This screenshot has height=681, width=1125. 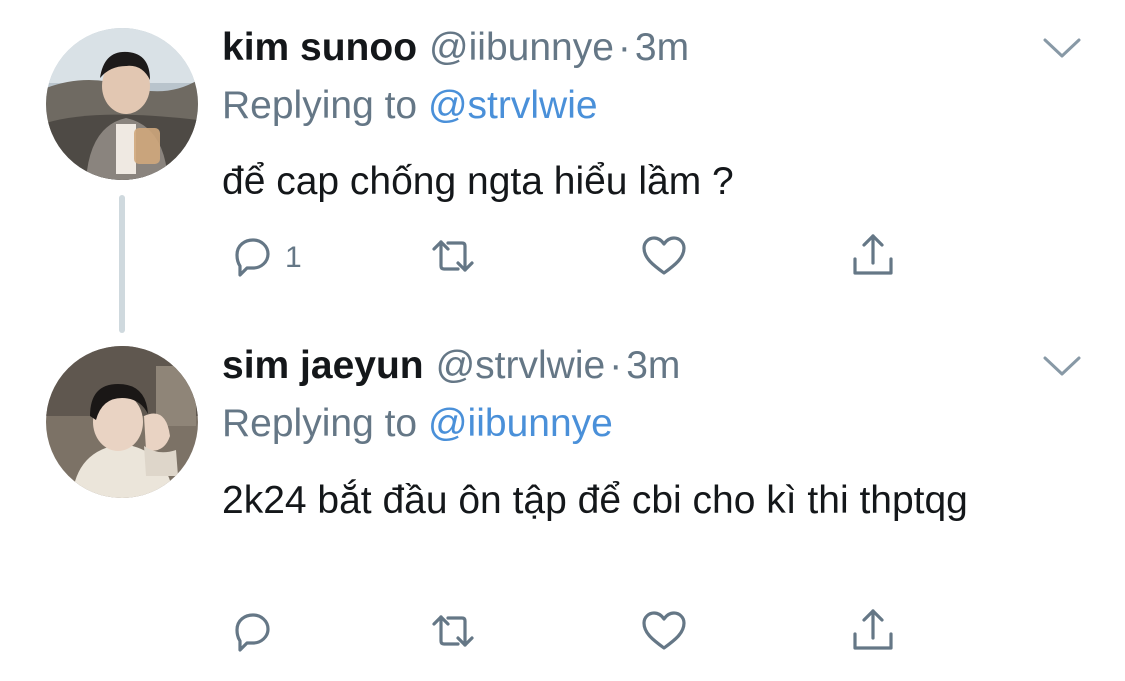 I want to click on replying-mention: @strvlwie, so click(x=513, y=105).